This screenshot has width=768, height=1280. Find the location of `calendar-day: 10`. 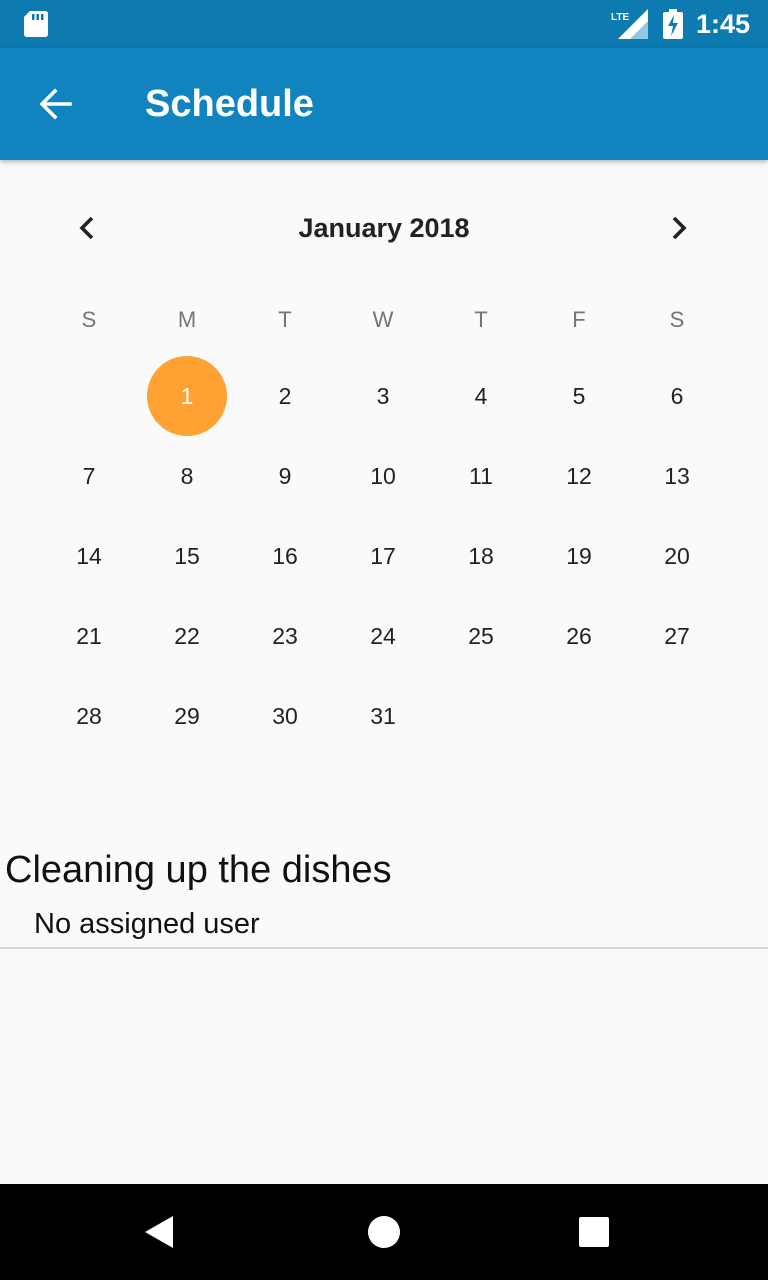

calendar-day: 10 is located at coordinates (383, 476).